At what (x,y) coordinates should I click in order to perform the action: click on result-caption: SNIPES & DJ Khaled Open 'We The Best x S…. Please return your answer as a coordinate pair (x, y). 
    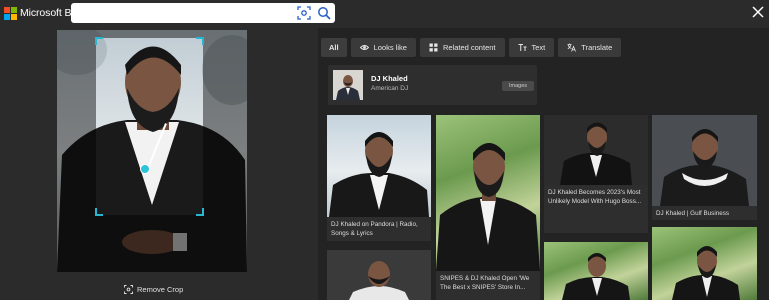
    Looking at the image, I should click on (489, 283).